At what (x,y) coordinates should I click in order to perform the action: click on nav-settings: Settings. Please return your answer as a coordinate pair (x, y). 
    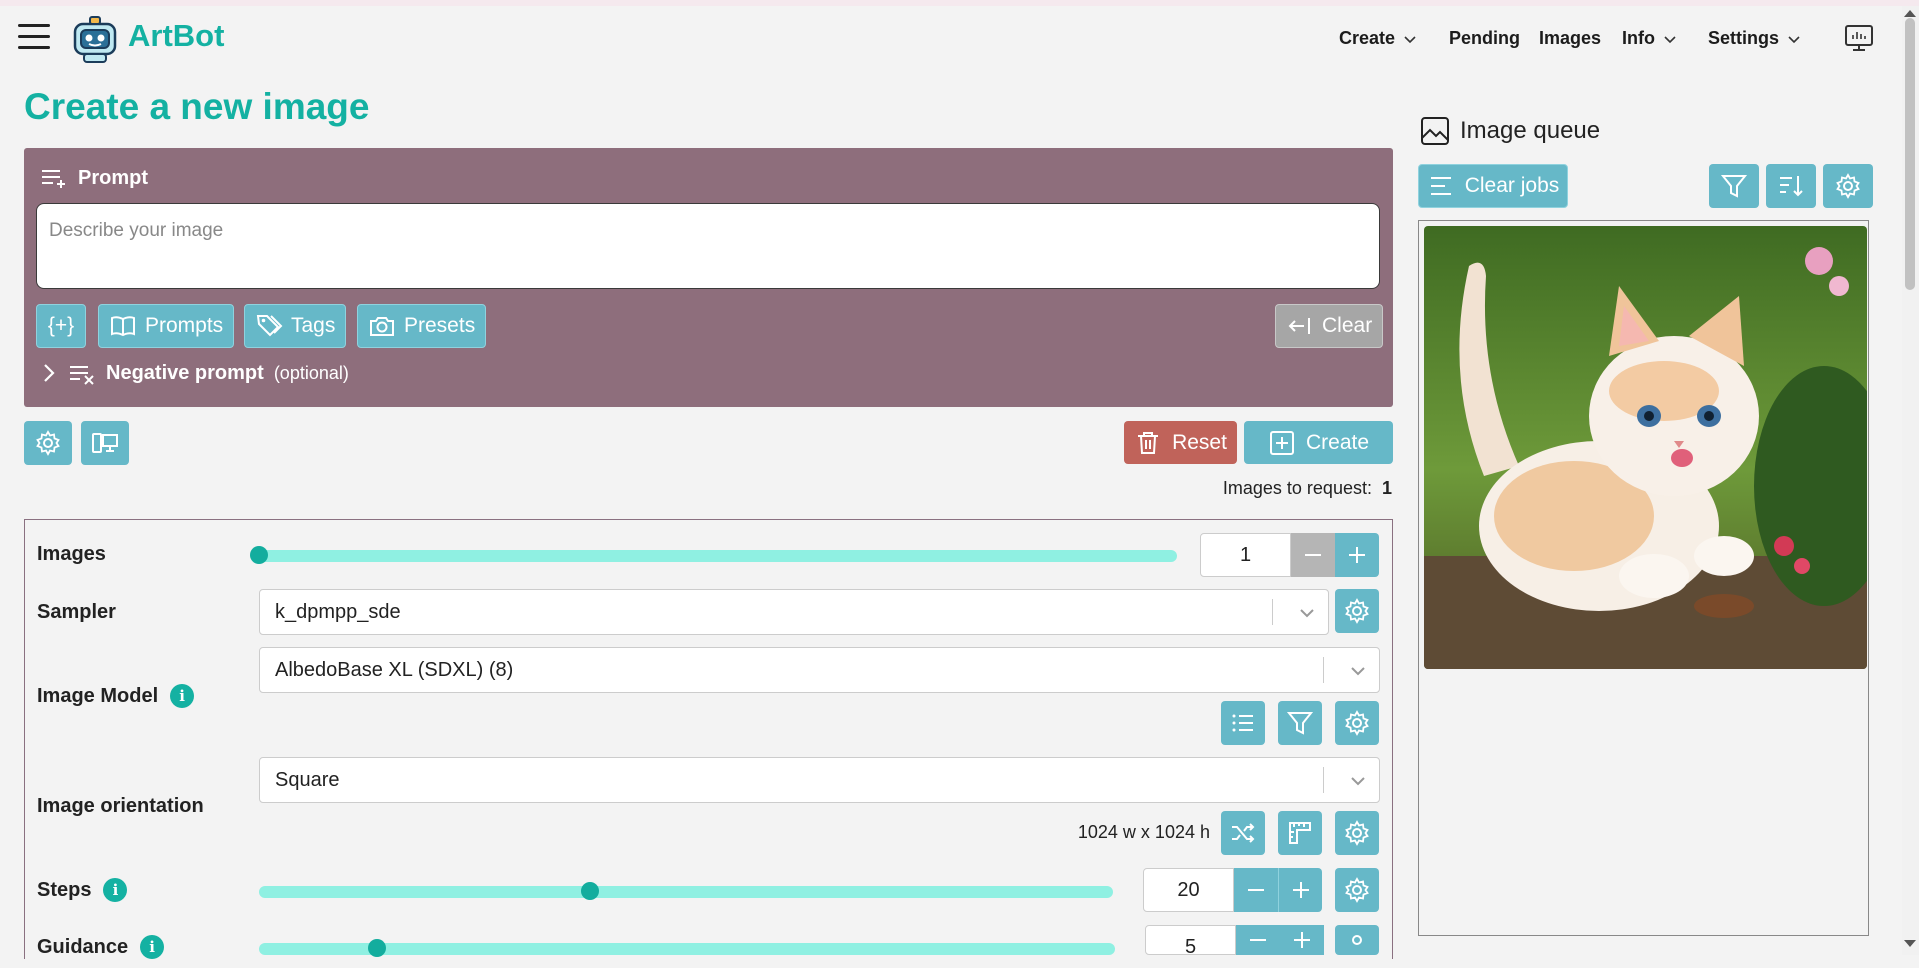
    Looking at the image, I should click on (1754, 38).